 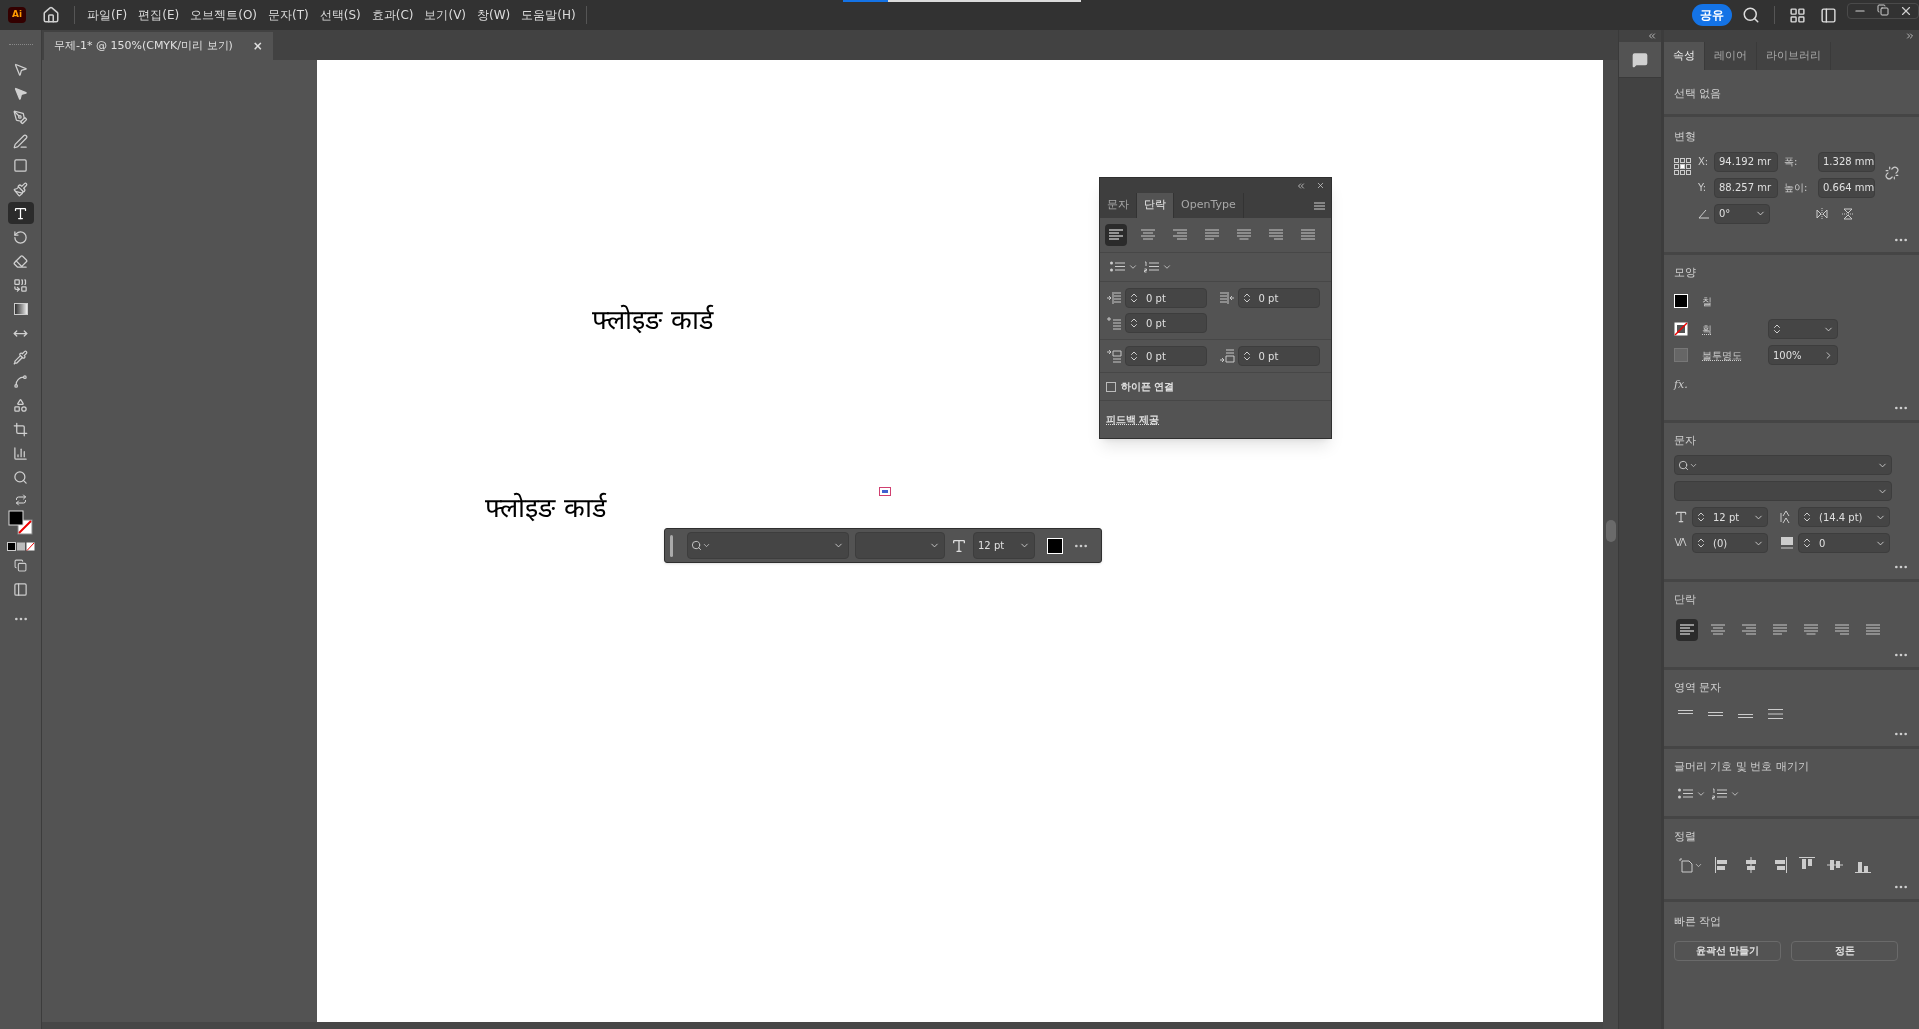 What do you see at coordinates (1822, 213) in the screenshot?
I see `flip-horizontal-icon` at bounding box center [1822, 213].